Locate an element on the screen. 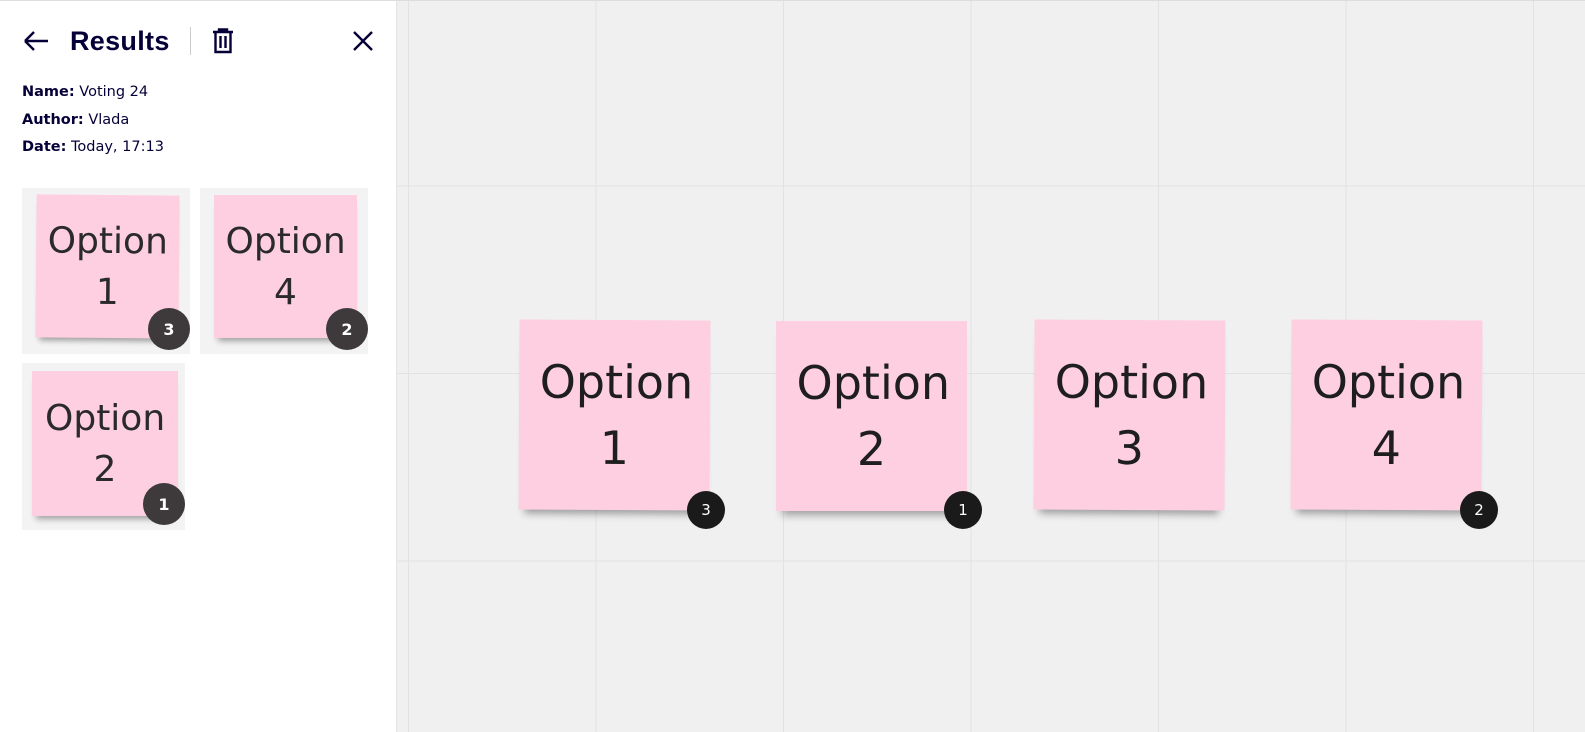 This screenshot has width=1585, height=732. note-text: Option 3 is located at coordinates (1131, 415).